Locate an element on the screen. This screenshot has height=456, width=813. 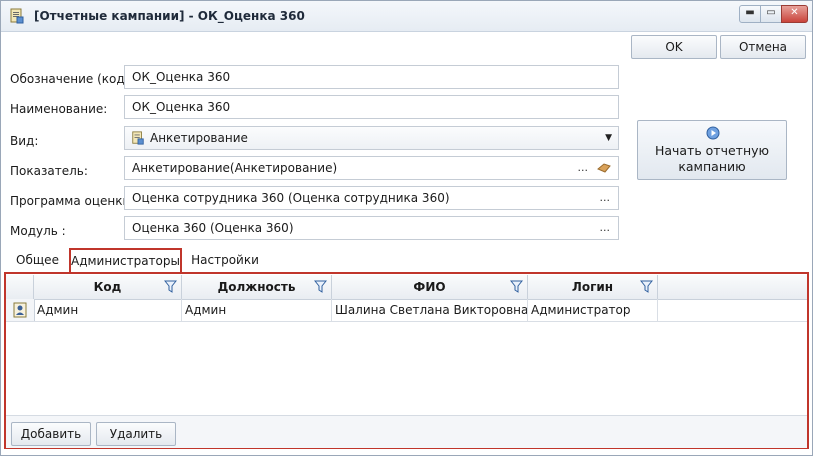
column-label: Должность is located at coordinates (256, 287).